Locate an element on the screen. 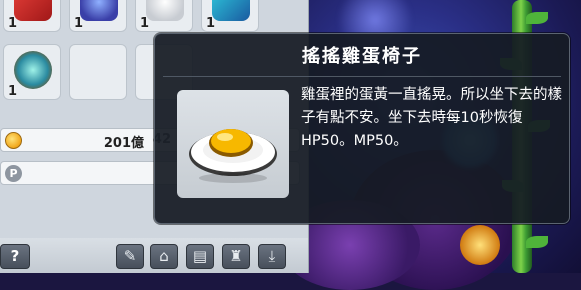 The image size is (581, 290). download-icon: ⤓ is located at coordinates (272, 256).